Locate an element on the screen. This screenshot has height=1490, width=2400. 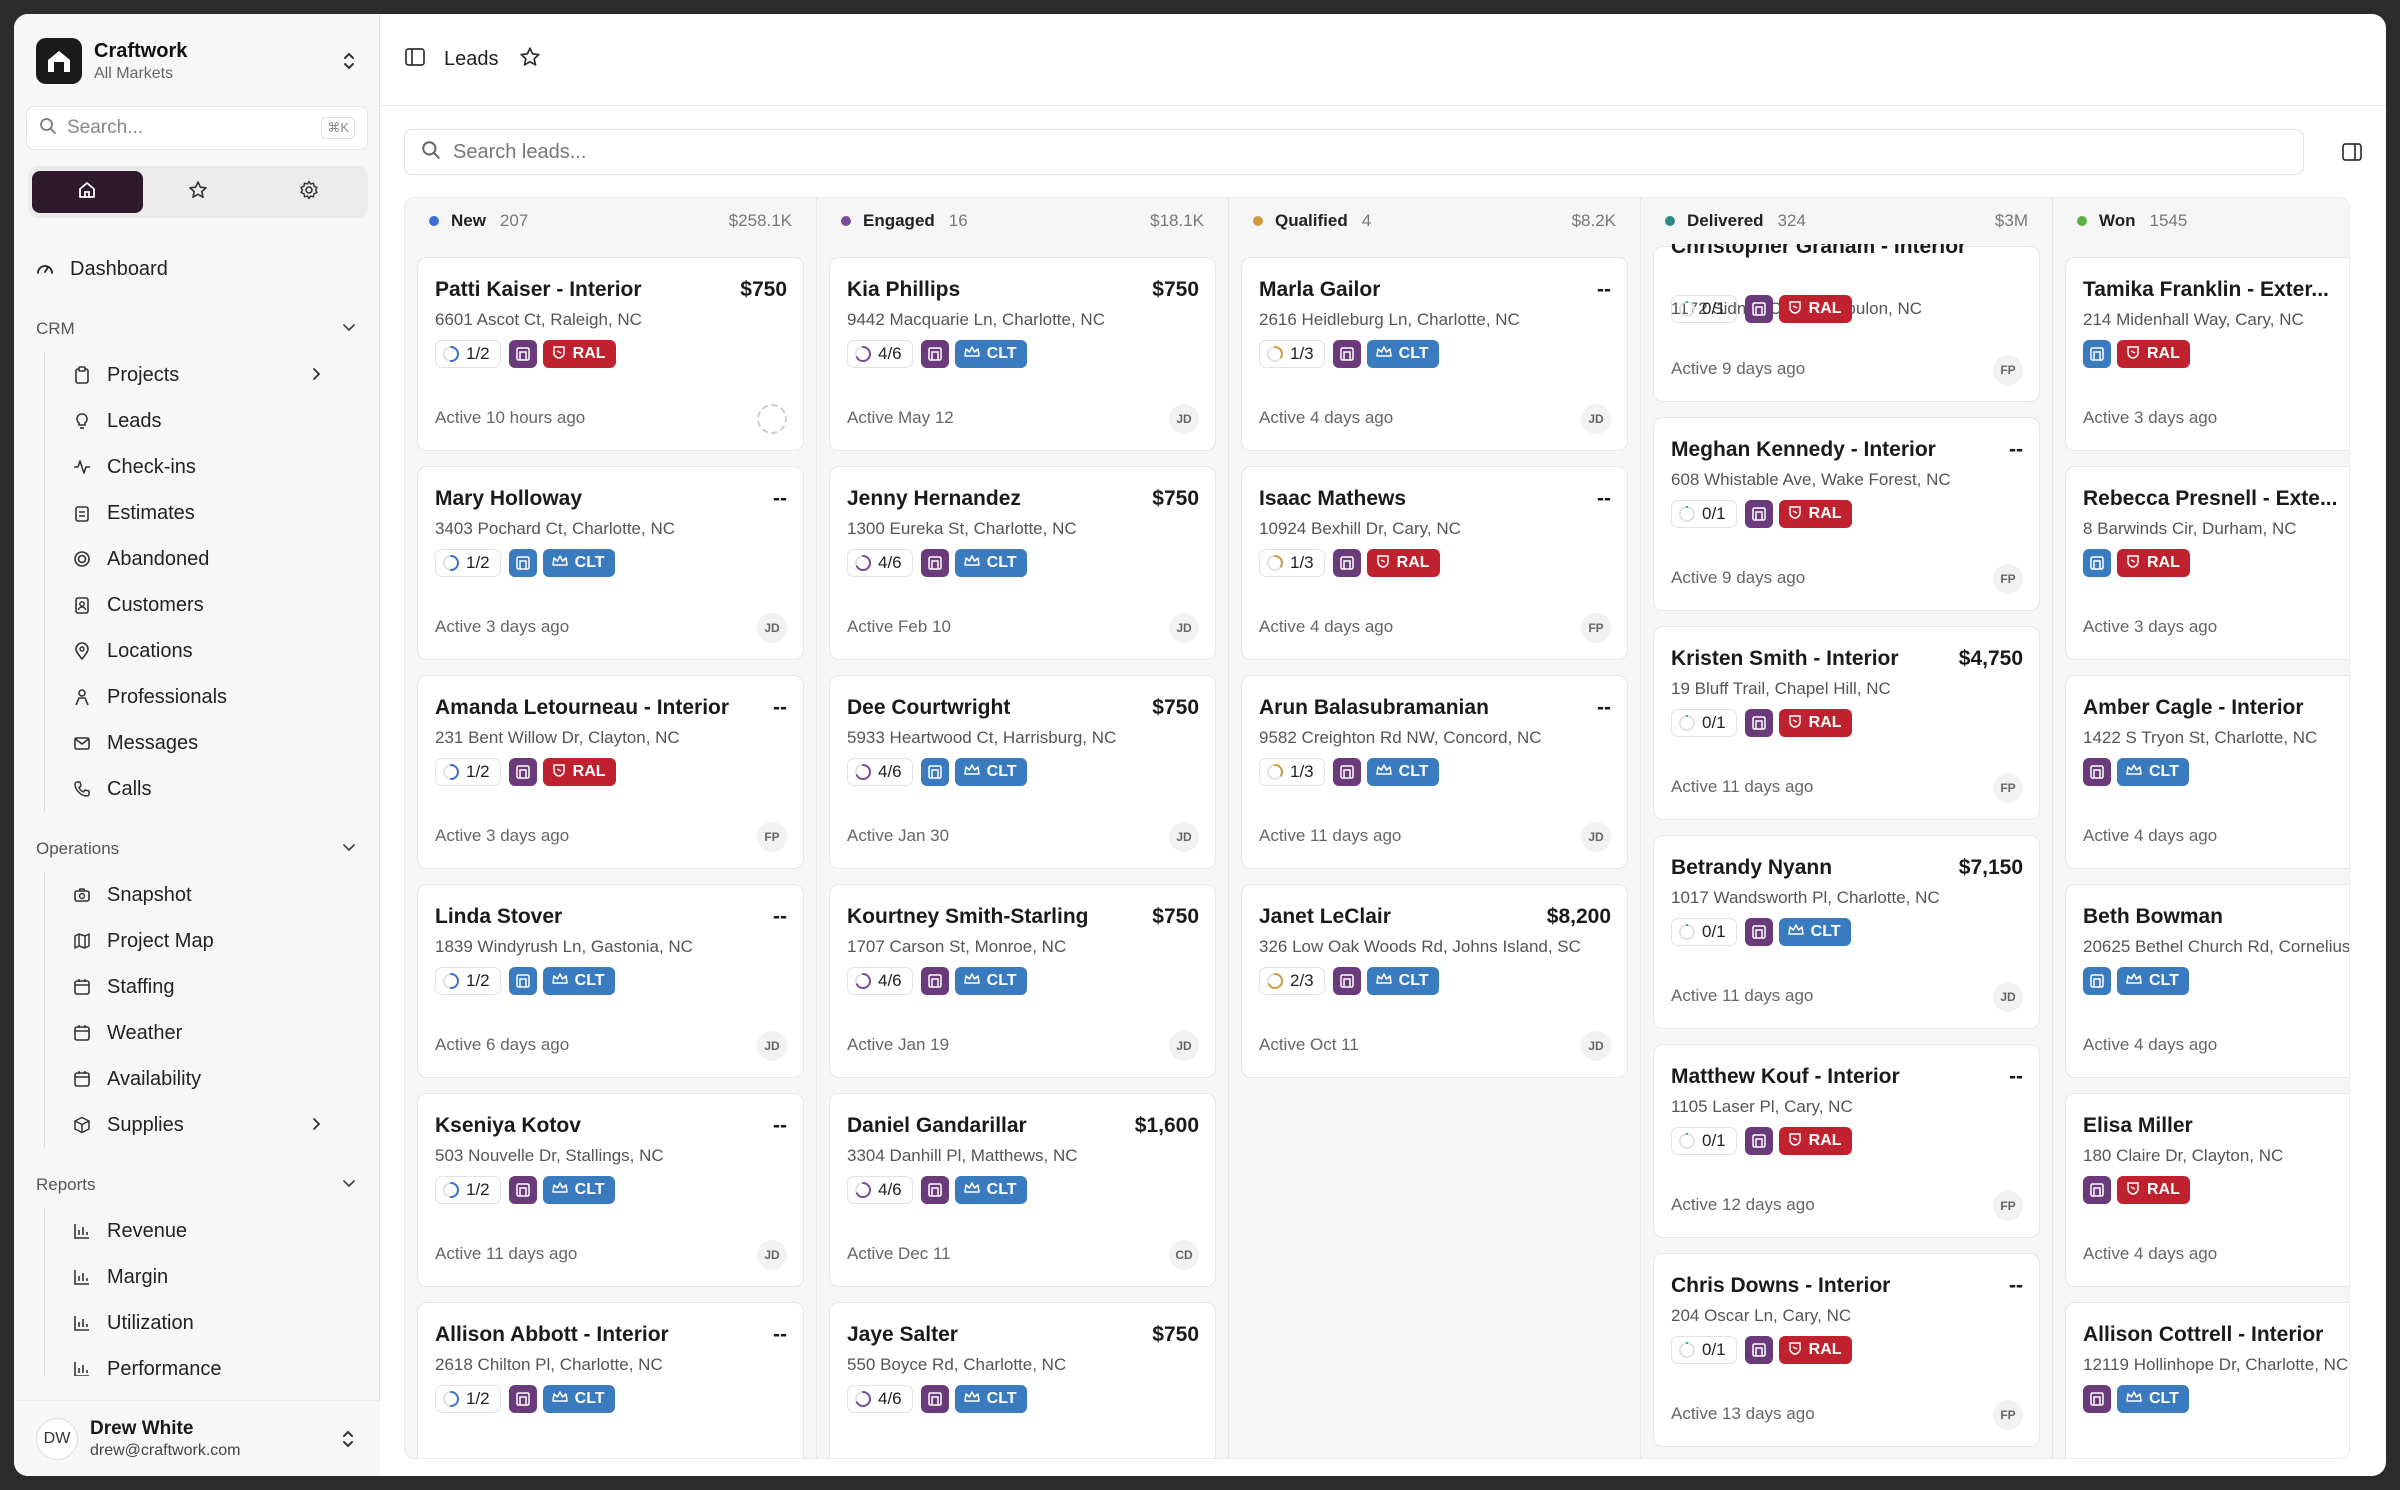
column-header: Won 1545 is located at coordinates (2201, 221).